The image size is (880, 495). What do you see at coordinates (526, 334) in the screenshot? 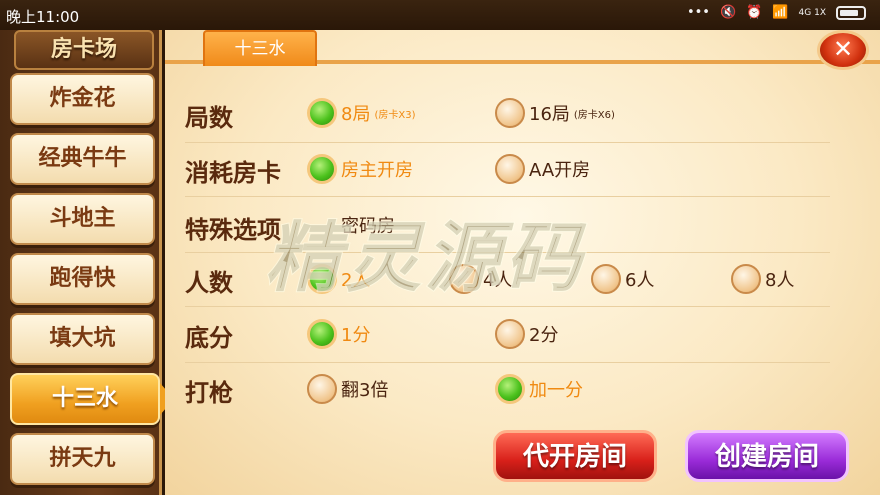
I see `base-score-option-2: 2分` at bounding box center [526, 334].